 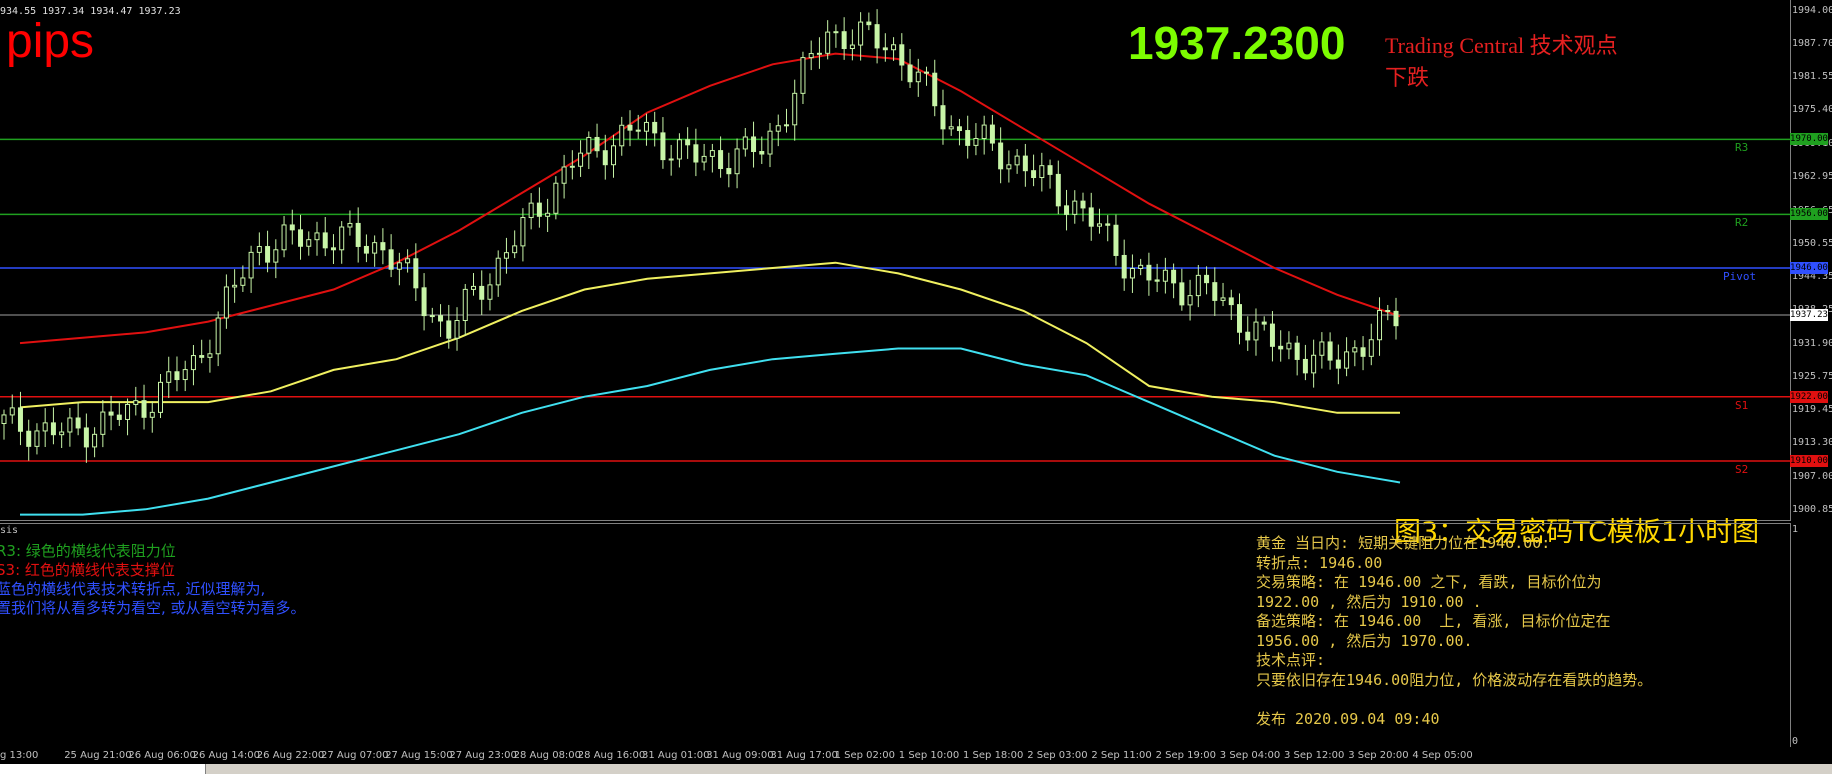 I want to click on time-tick-label: 1 Sep 10:00, so click(x=929, y=755).